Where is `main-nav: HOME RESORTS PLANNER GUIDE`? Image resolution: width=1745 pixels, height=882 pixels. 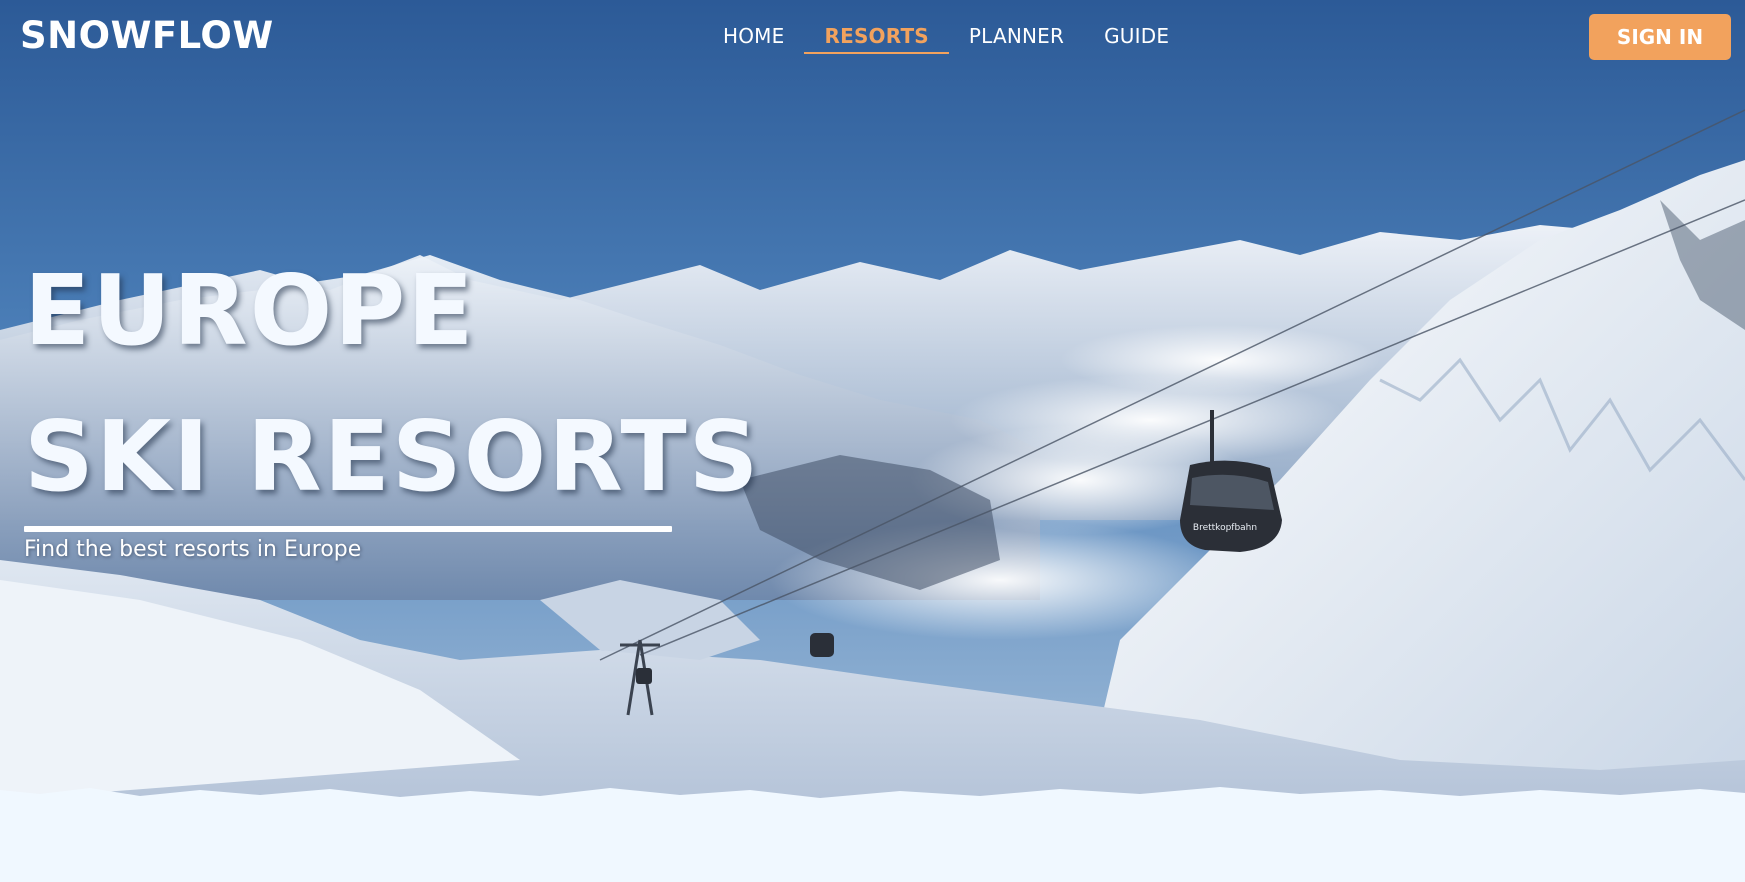 main-nav: HOME RESORTS PLANNER GUIDE is located at coordinates (946, 36).